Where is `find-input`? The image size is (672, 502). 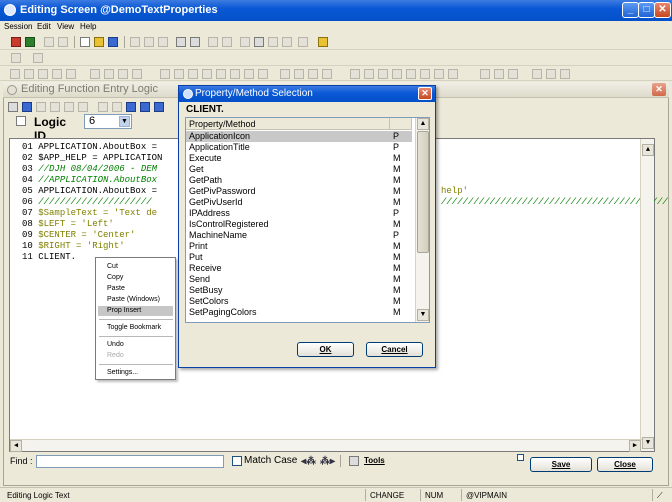
find-input is located at coordinates (130, 461).